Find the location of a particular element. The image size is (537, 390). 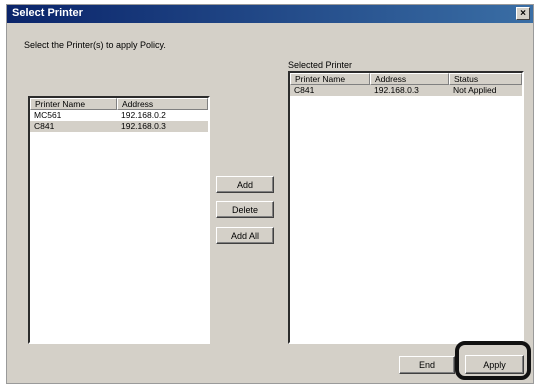

end-button: End is located at coordinates (427, 365).